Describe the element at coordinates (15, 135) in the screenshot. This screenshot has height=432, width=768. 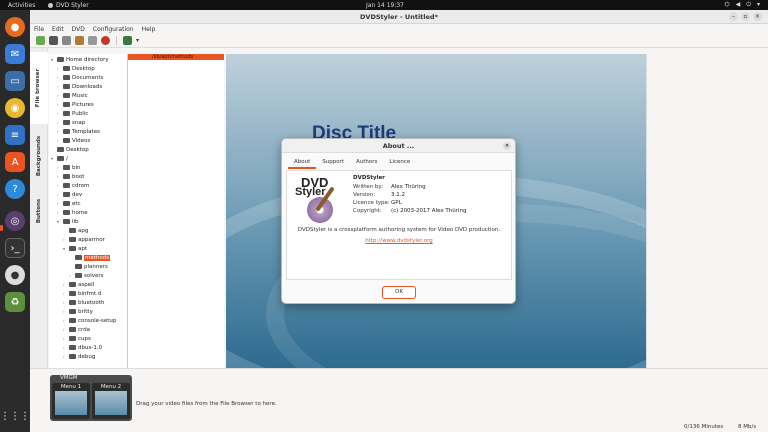
I see `writer-icon: ≡` at that location.